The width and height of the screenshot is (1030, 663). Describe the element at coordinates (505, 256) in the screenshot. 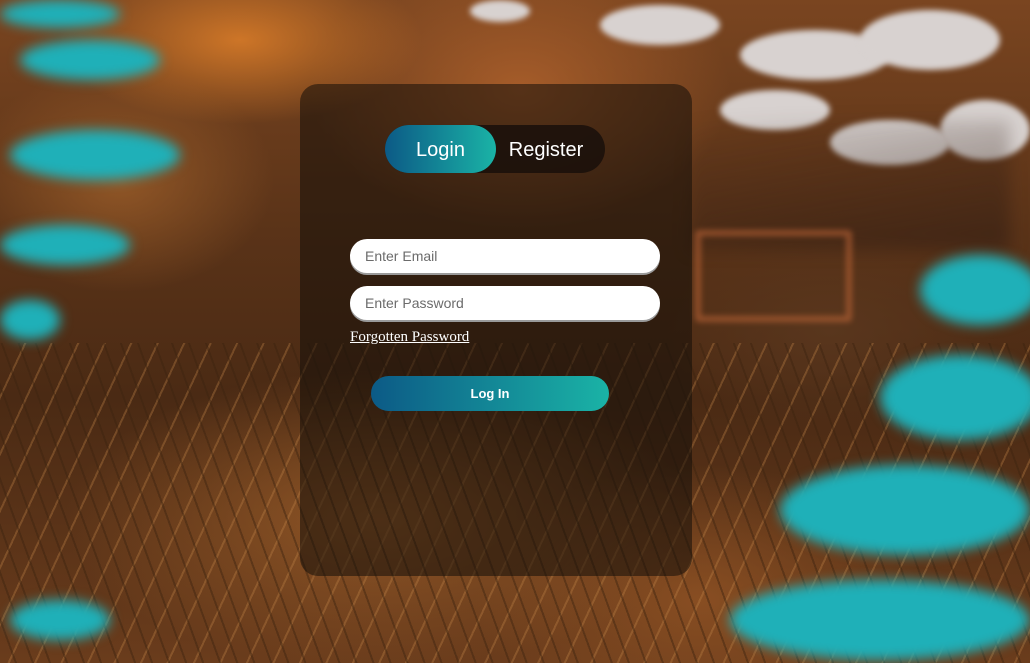

I see `email-field` at that location.